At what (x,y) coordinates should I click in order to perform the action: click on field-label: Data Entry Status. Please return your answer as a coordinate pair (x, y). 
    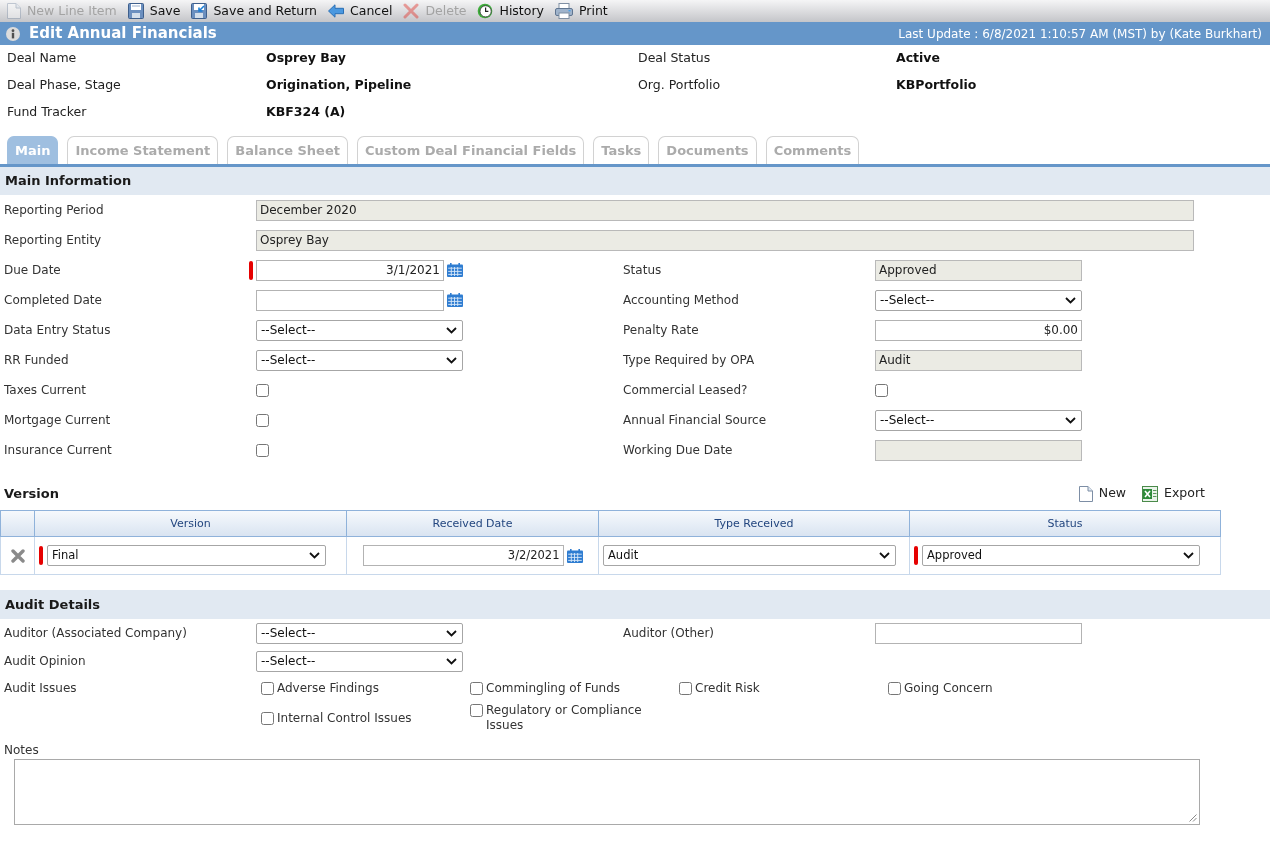
    Looking at the image, I should click on (57, 330).